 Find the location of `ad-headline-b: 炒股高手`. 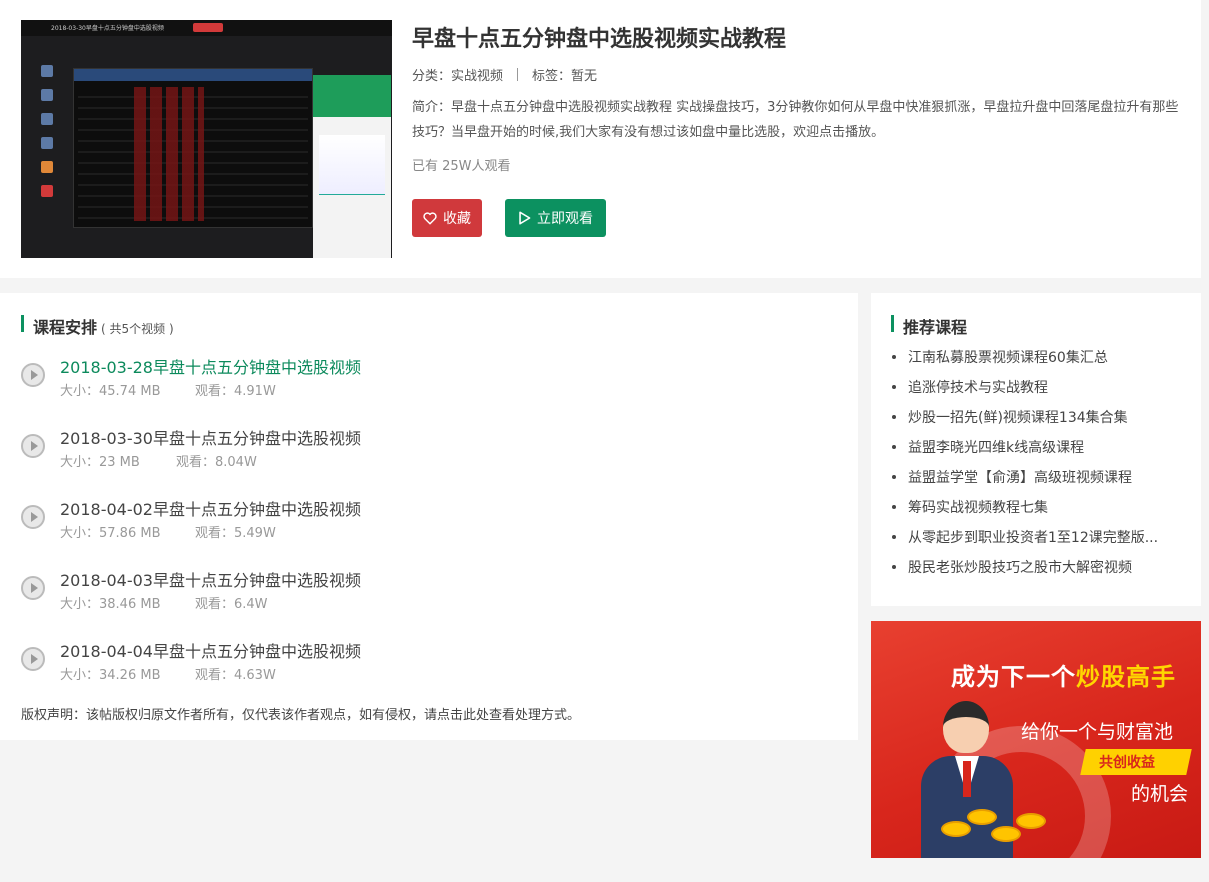

ad-headline-b: 炒股高手 is located at coordinates (1126, 677).